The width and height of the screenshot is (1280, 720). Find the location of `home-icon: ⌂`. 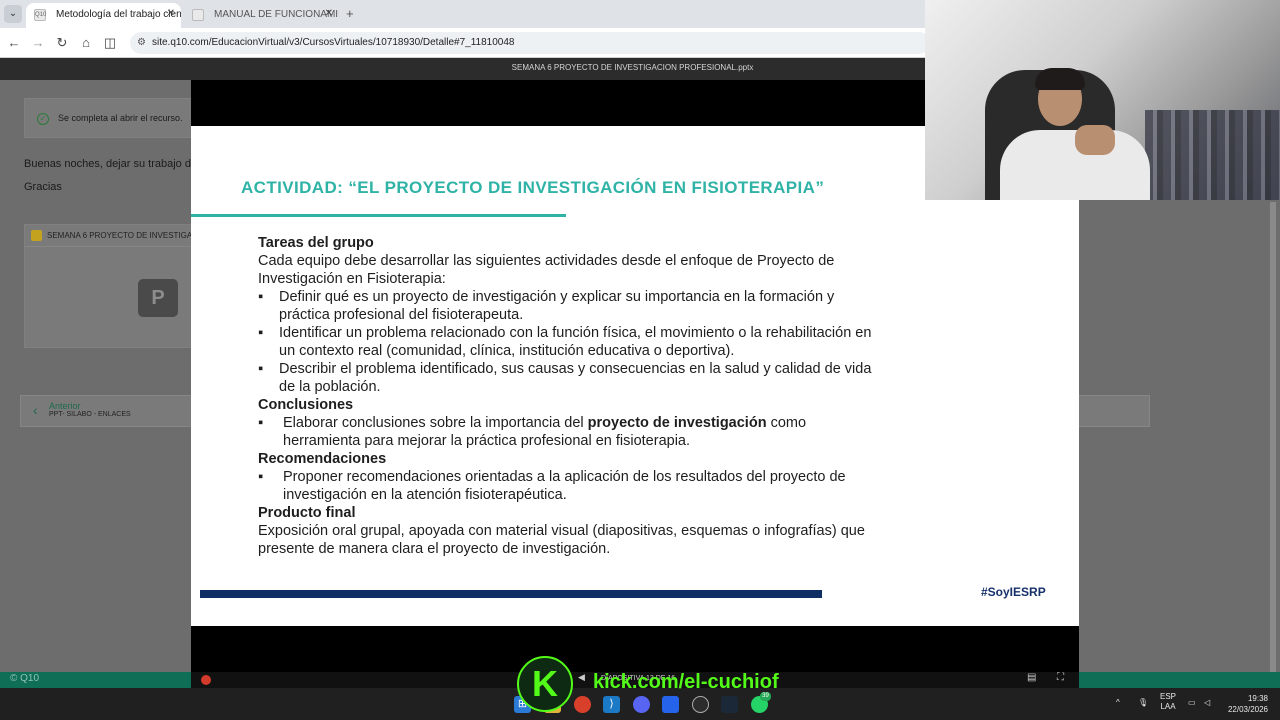

home-icon: ⌂ is located at coordinates (86, 42).